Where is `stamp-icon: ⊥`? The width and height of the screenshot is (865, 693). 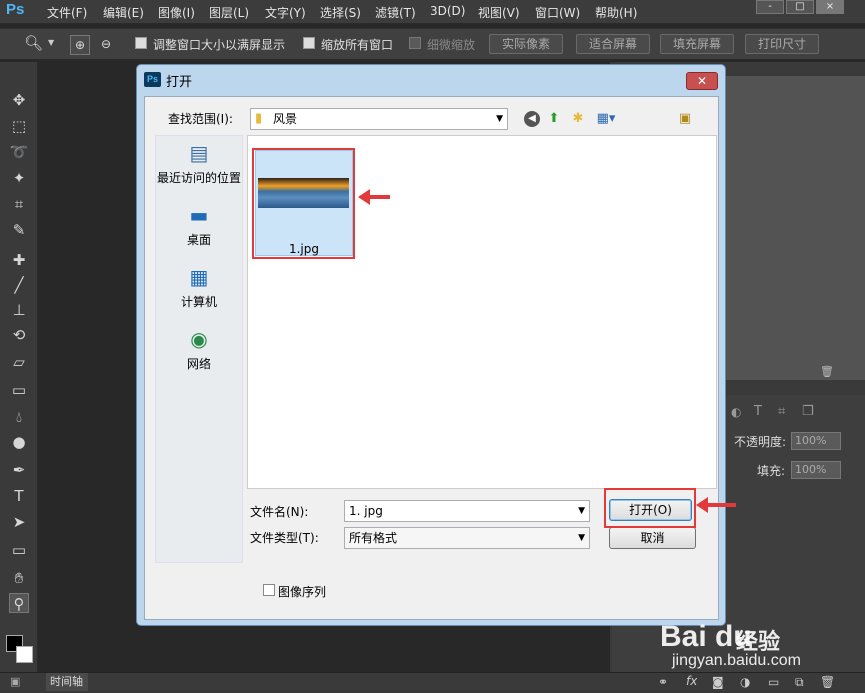
stamp-icon: ⊥ is located at coordinates (19, 310).